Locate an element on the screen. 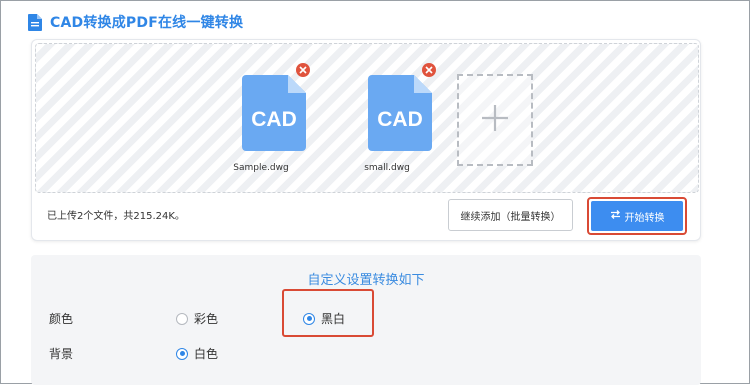 The height and width of the screenshot is (385, 750). file-name: Sample.dwg is located at coordinates (261, 168).